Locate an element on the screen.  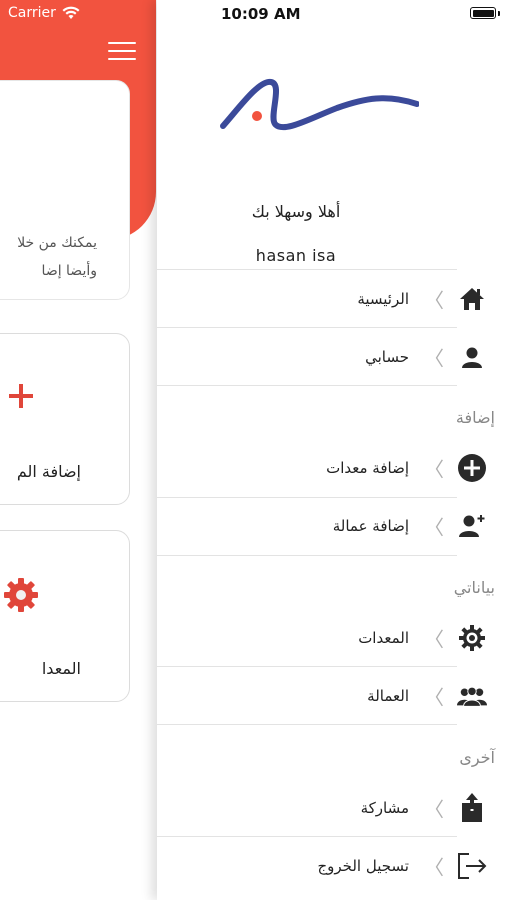
battery-tip is located at coordinates (499, 13).